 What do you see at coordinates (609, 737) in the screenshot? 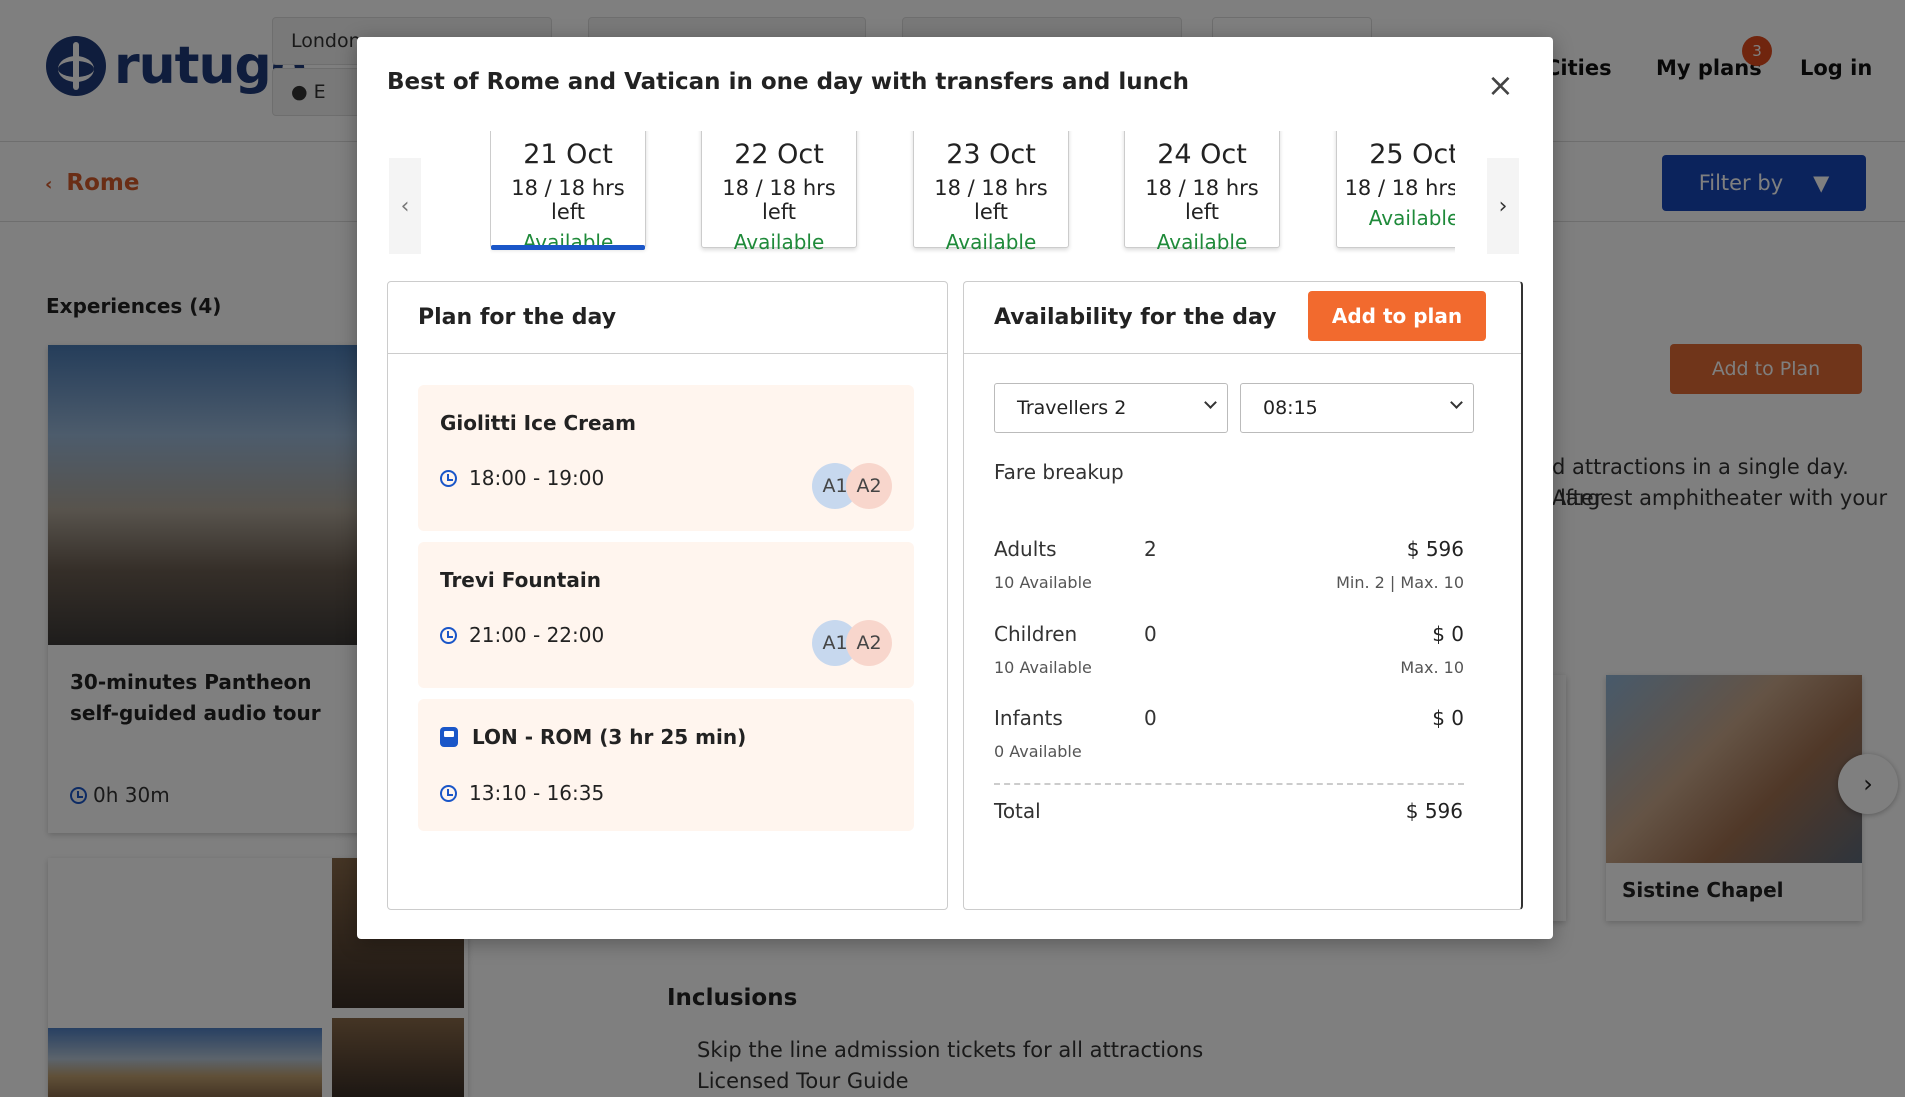
I see `plan-item-title: LON - ROM (3 hr 25 min)` at bounding box center [609, 737].